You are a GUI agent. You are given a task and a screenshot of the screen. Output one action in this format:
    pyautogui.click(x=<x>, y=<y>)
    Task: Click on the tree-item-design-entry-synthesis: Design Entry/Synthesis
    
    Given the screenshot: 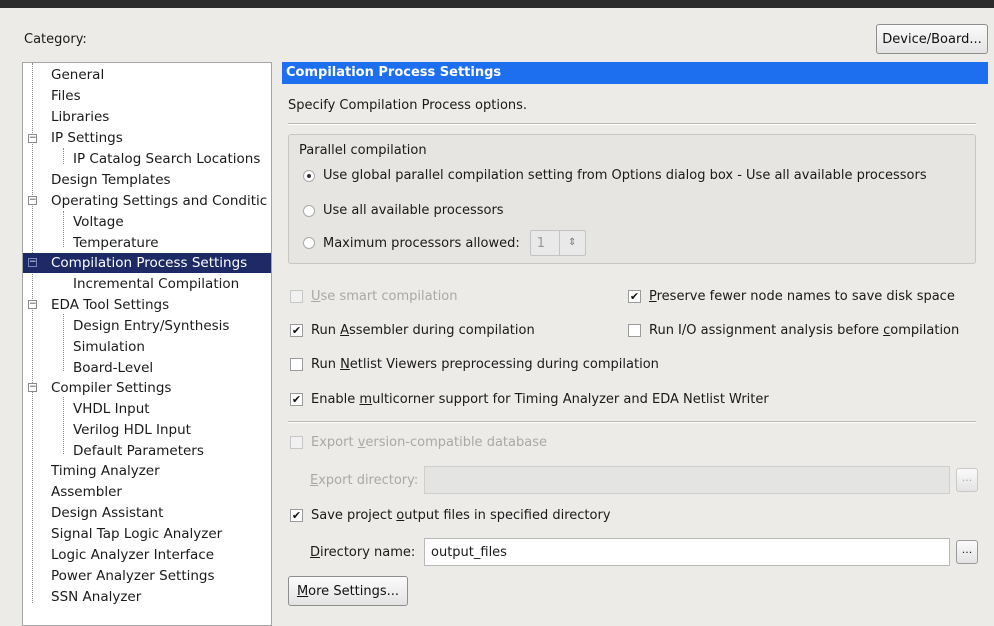 What is the action you would take?
    pyautogui.click(x=151, y=326)
    